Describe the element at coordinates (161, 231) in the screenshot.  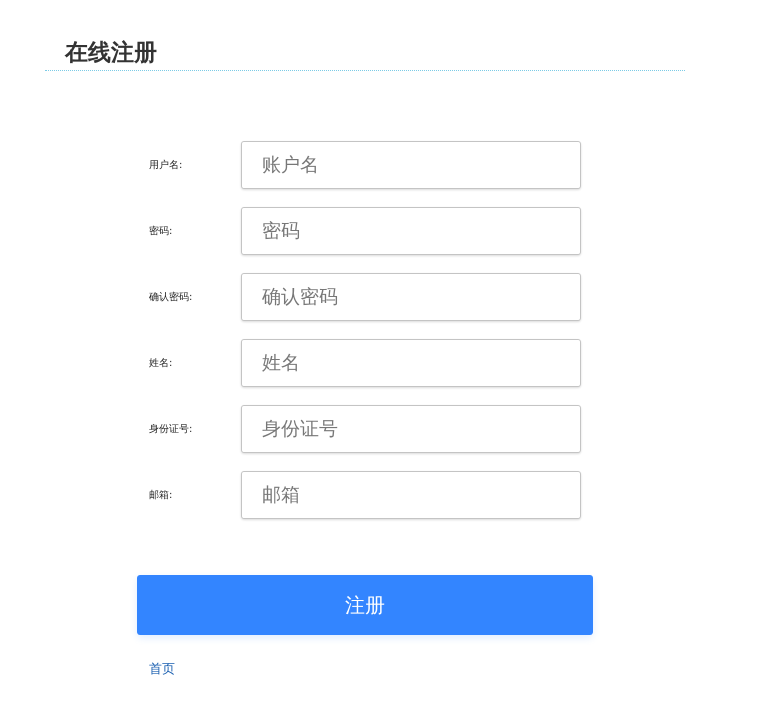
I see `field-label: 密码:` at that location.